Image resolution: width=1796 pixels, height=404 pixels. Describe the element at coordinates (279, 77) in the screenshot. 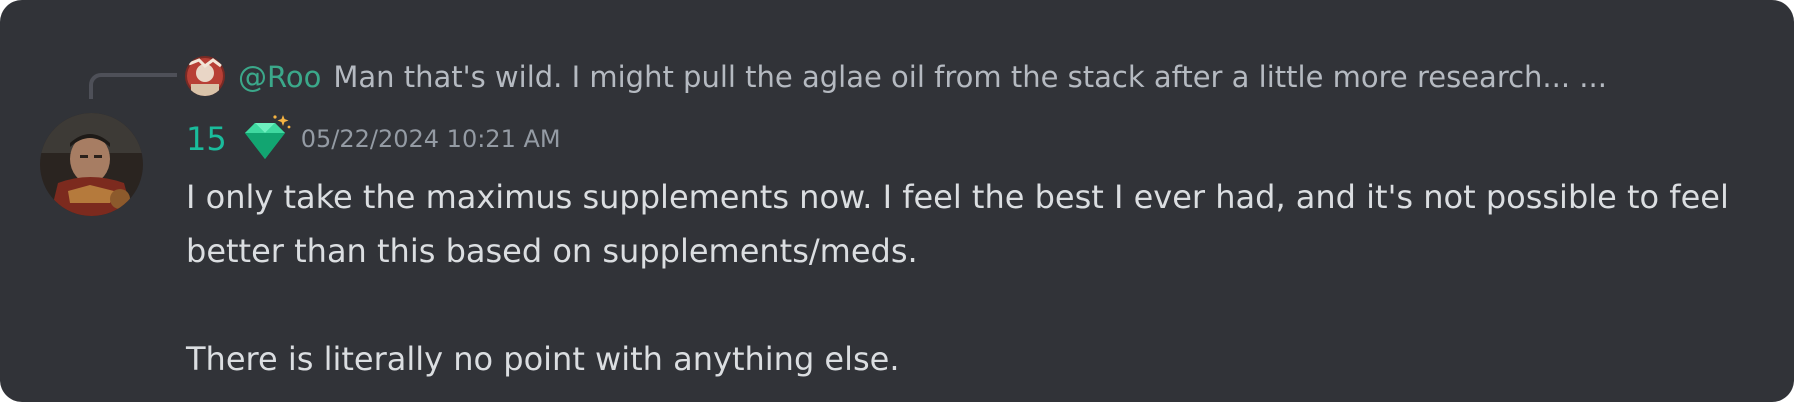

I see `reply-username: @Roo` at that location.